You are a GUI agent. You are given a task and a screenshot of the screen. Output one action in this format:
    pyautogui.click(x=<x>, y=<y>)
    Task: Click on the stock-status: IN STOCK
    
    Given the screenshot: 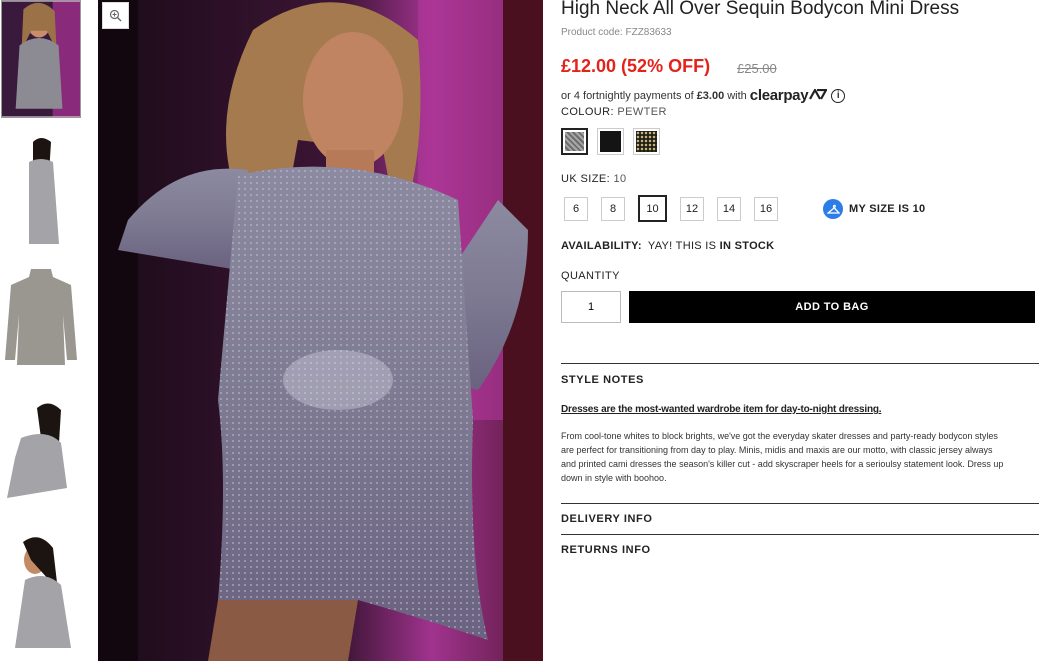 What is the action you would take?
    pyautogui.click(x=747, y=246)
    